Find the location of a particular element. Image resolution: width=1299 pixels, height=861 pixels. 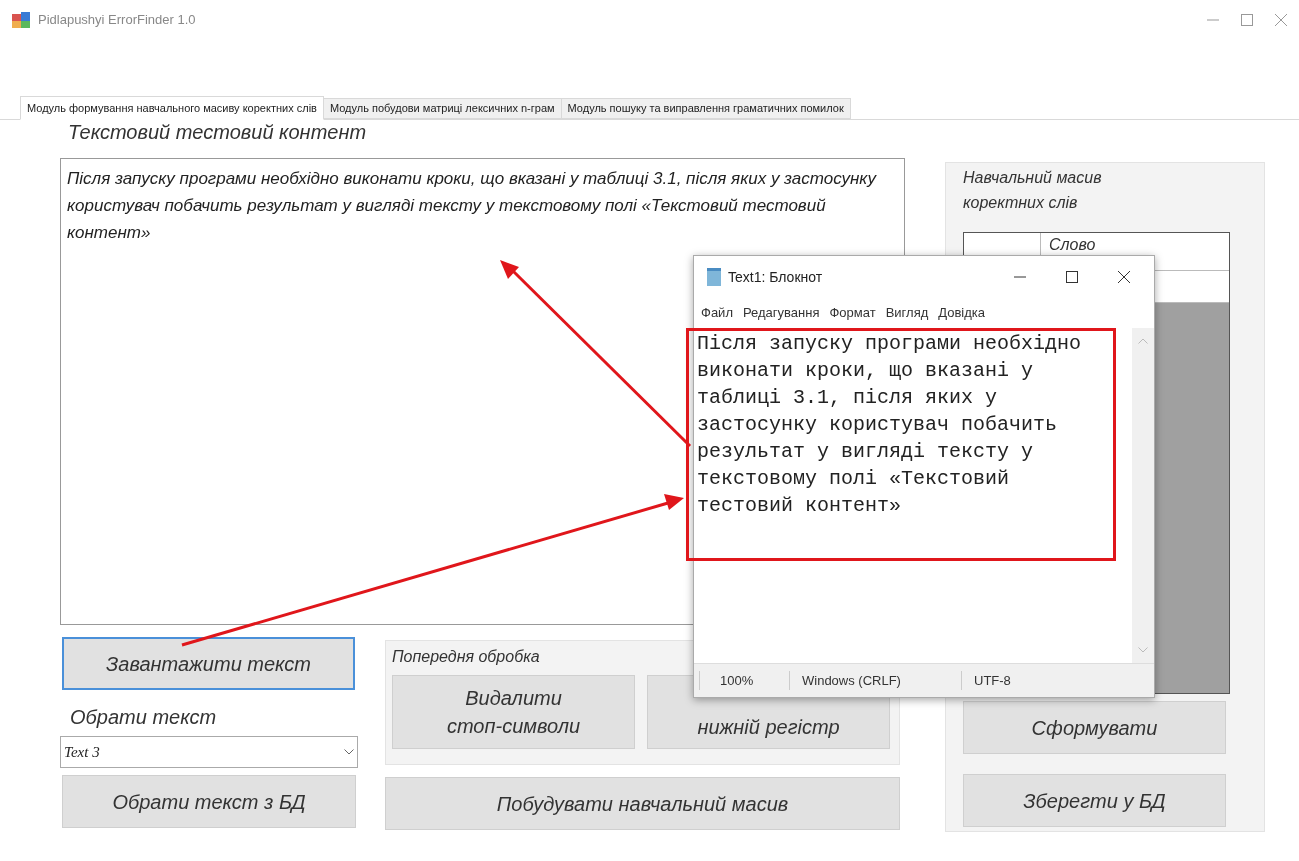

window-title: Pidlapushyi ErrorFinder 1.0 is located at coordinates (117, 20).